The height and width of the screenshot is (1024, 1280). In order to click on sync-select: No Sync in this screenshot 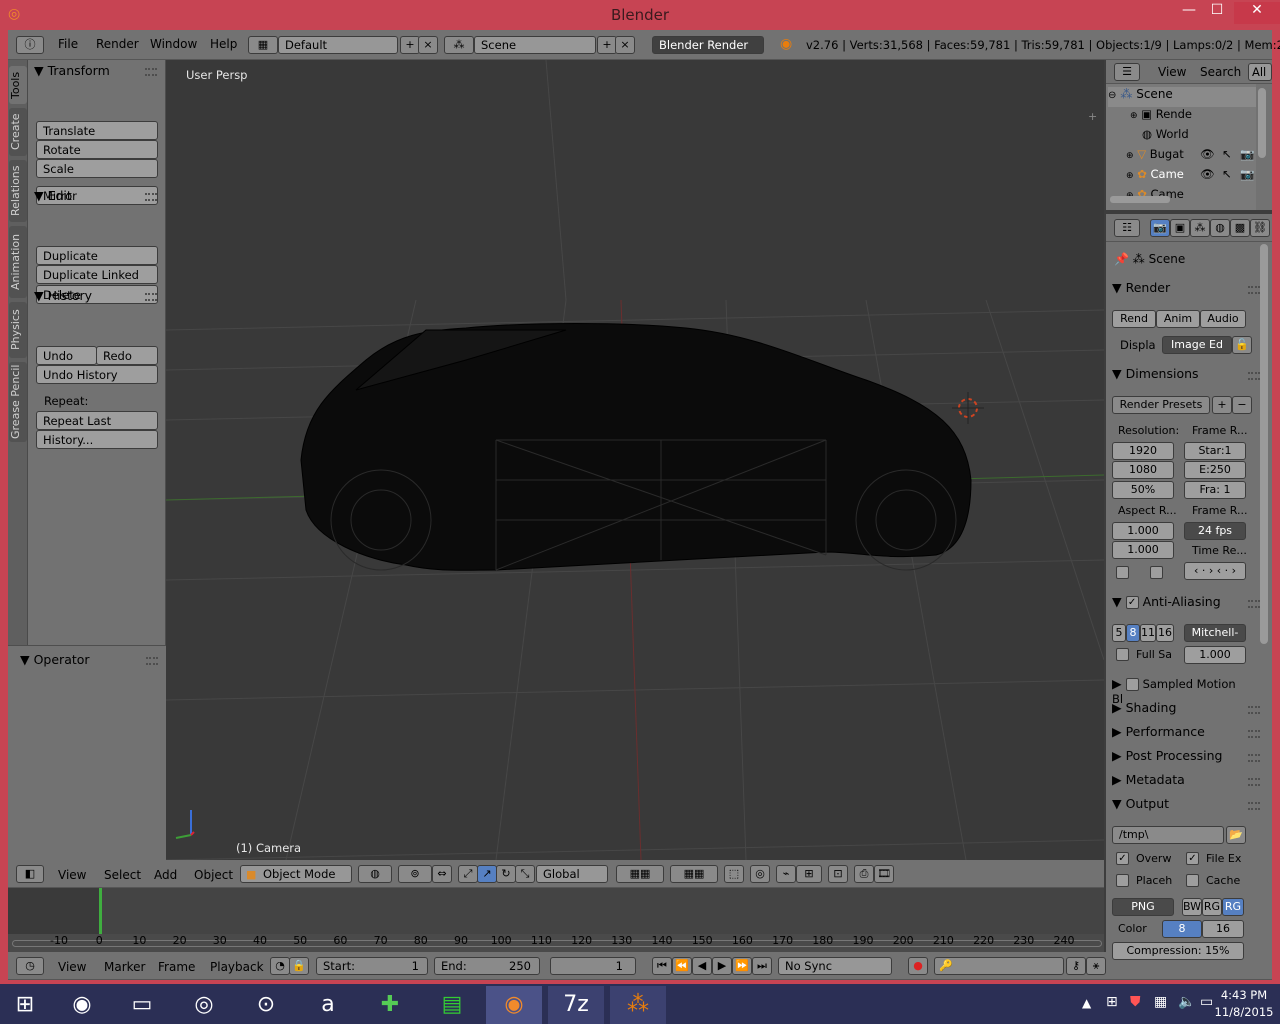, I will do `click(835, 966)`.